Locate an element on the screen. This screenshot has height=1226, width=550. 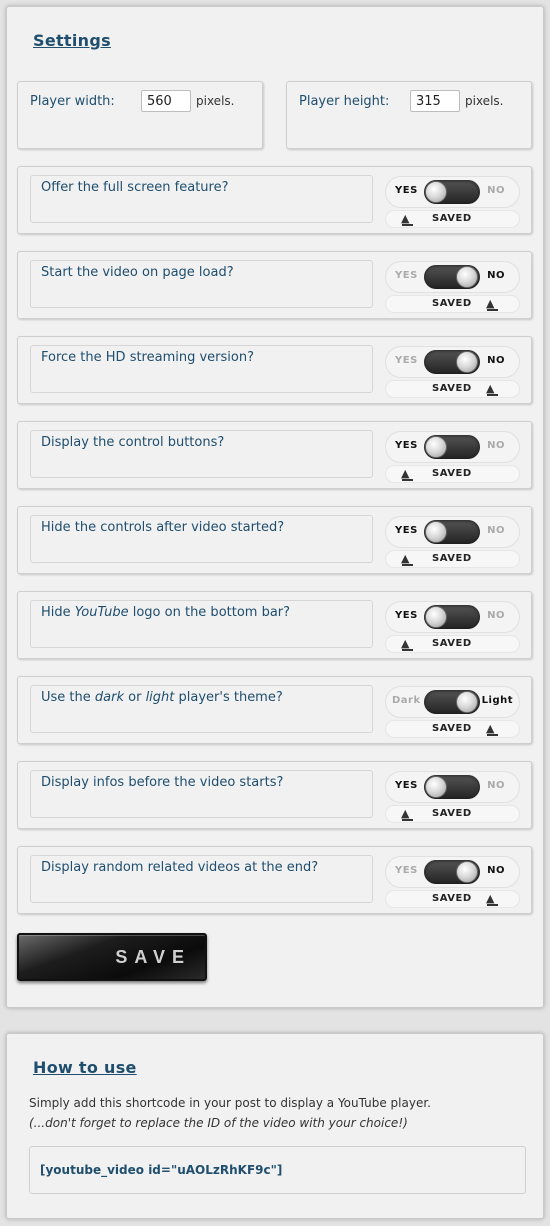
theme-toggle: Dark Light is located at coordinates (452, 702).